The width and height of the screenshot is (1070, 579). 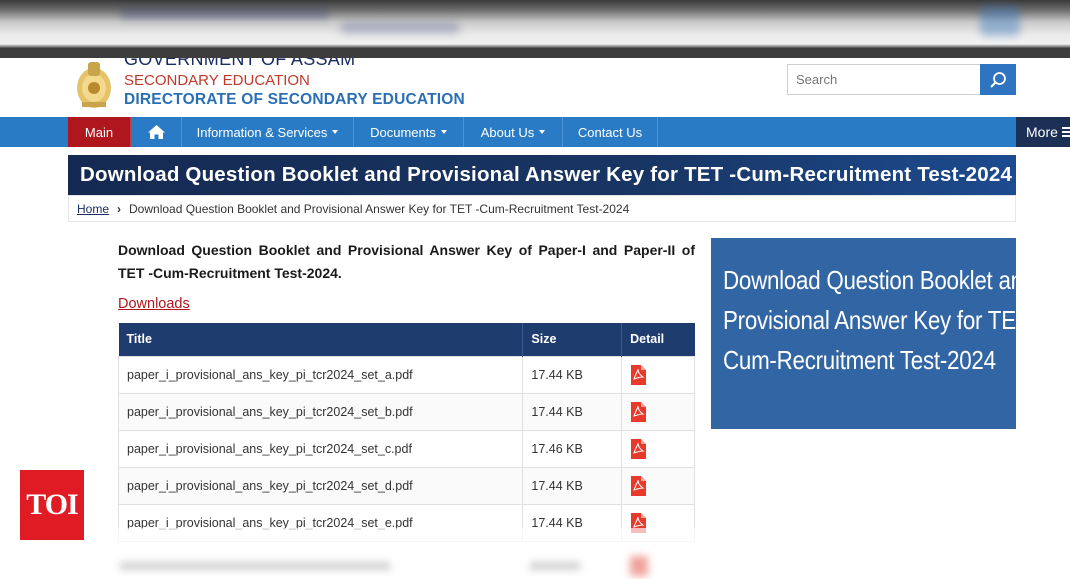 I want to click on hamburger-icon, so click(x=1065, y=132).